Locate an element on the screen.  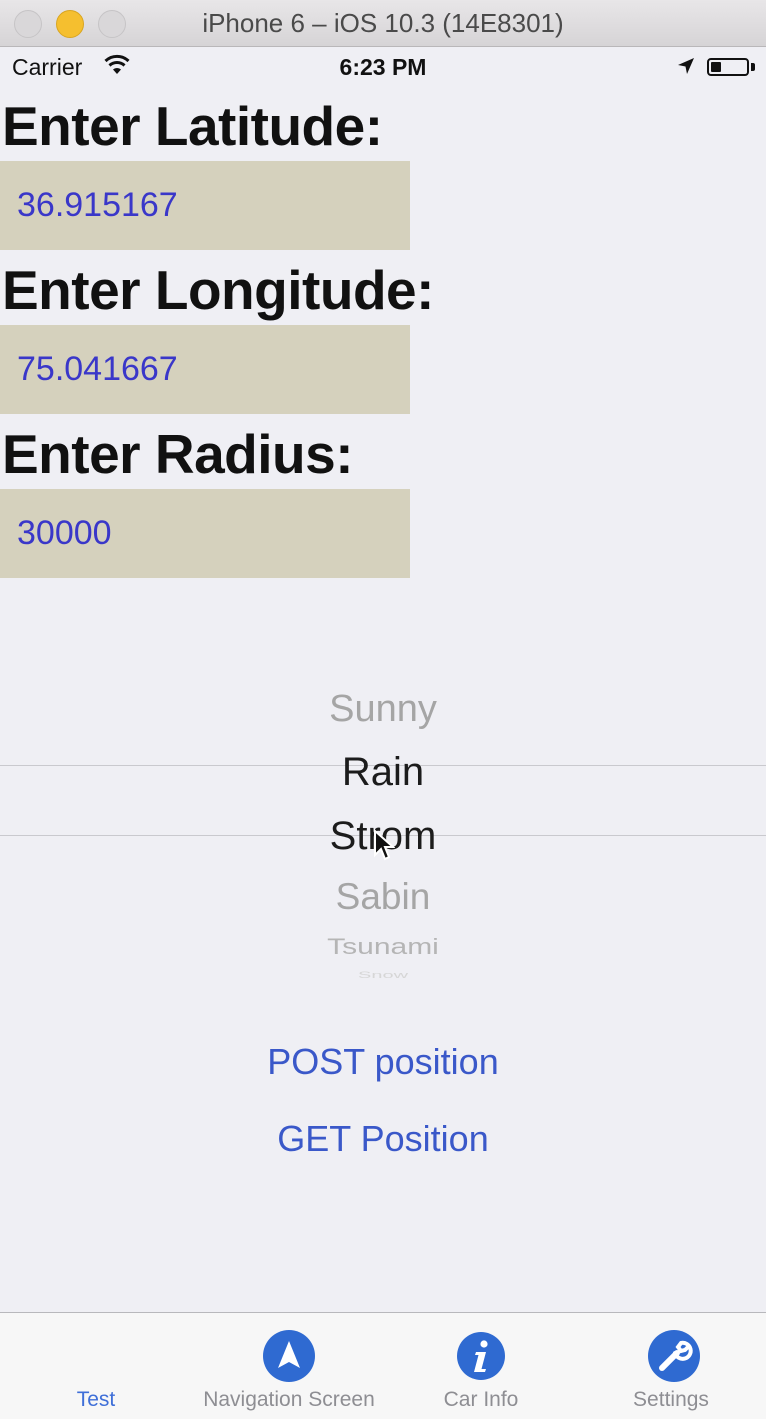
tab-label: Test is located at coordinates (96, 1399).